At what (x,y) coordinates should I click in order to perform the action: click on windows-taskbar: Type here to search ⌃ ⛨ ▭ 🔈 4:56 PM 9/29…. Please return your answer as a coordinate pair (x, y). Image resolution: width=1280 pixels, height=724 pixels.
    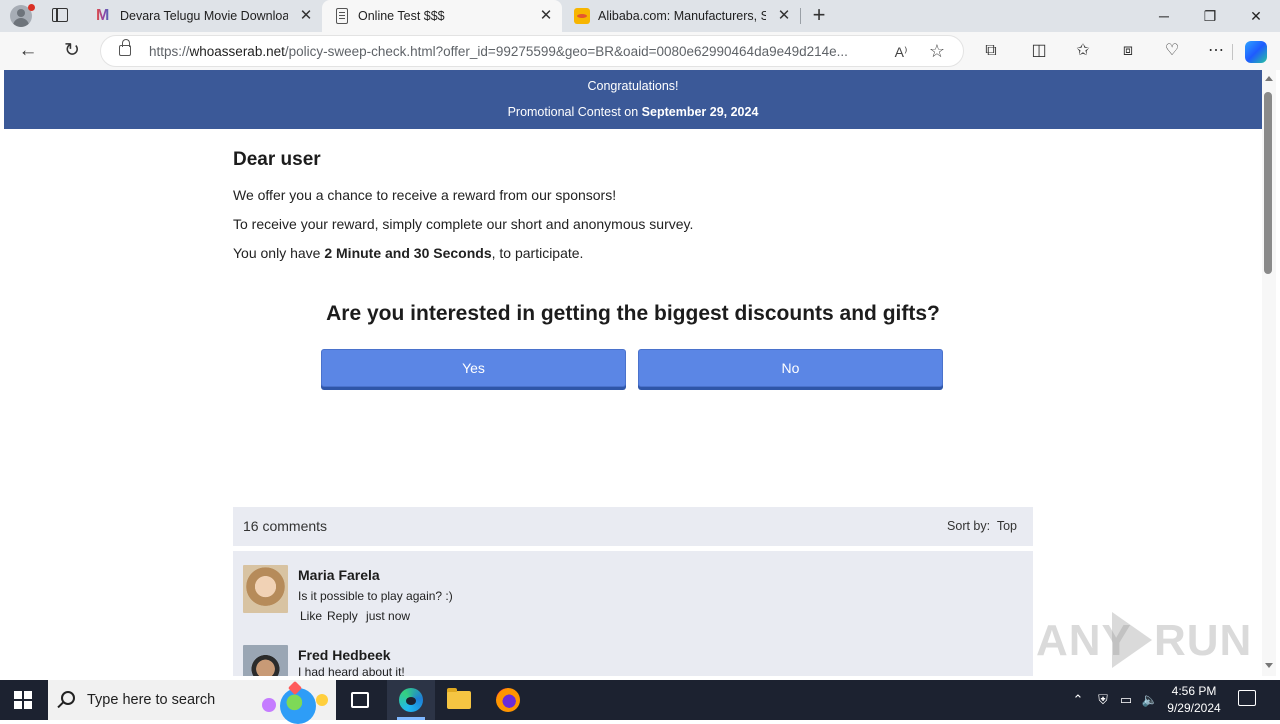
    Looking at the image, I should click on (640, 702).